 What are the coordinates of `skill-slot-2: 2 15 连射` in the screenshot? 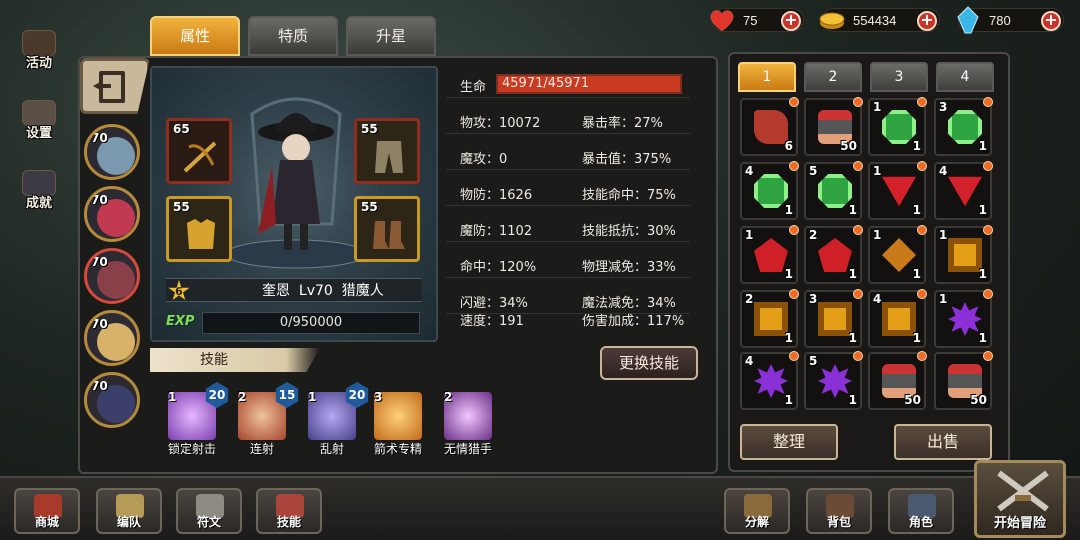 It's located at (266, 420).